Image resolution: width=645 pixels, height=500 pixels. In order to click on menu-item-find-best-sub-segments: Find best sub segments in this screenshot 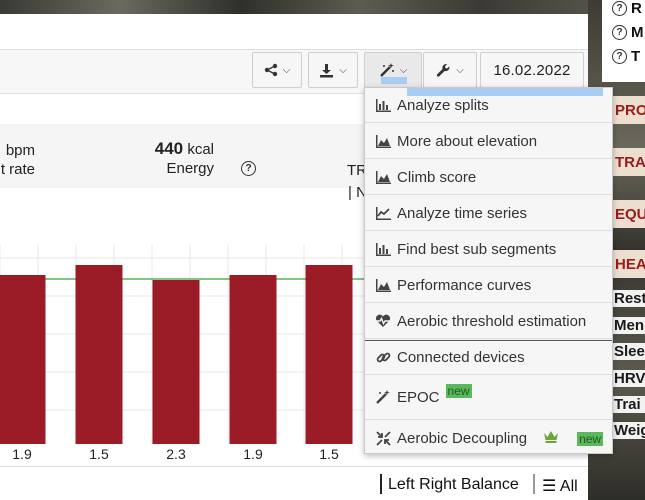, I will do `click(488, 249)`.